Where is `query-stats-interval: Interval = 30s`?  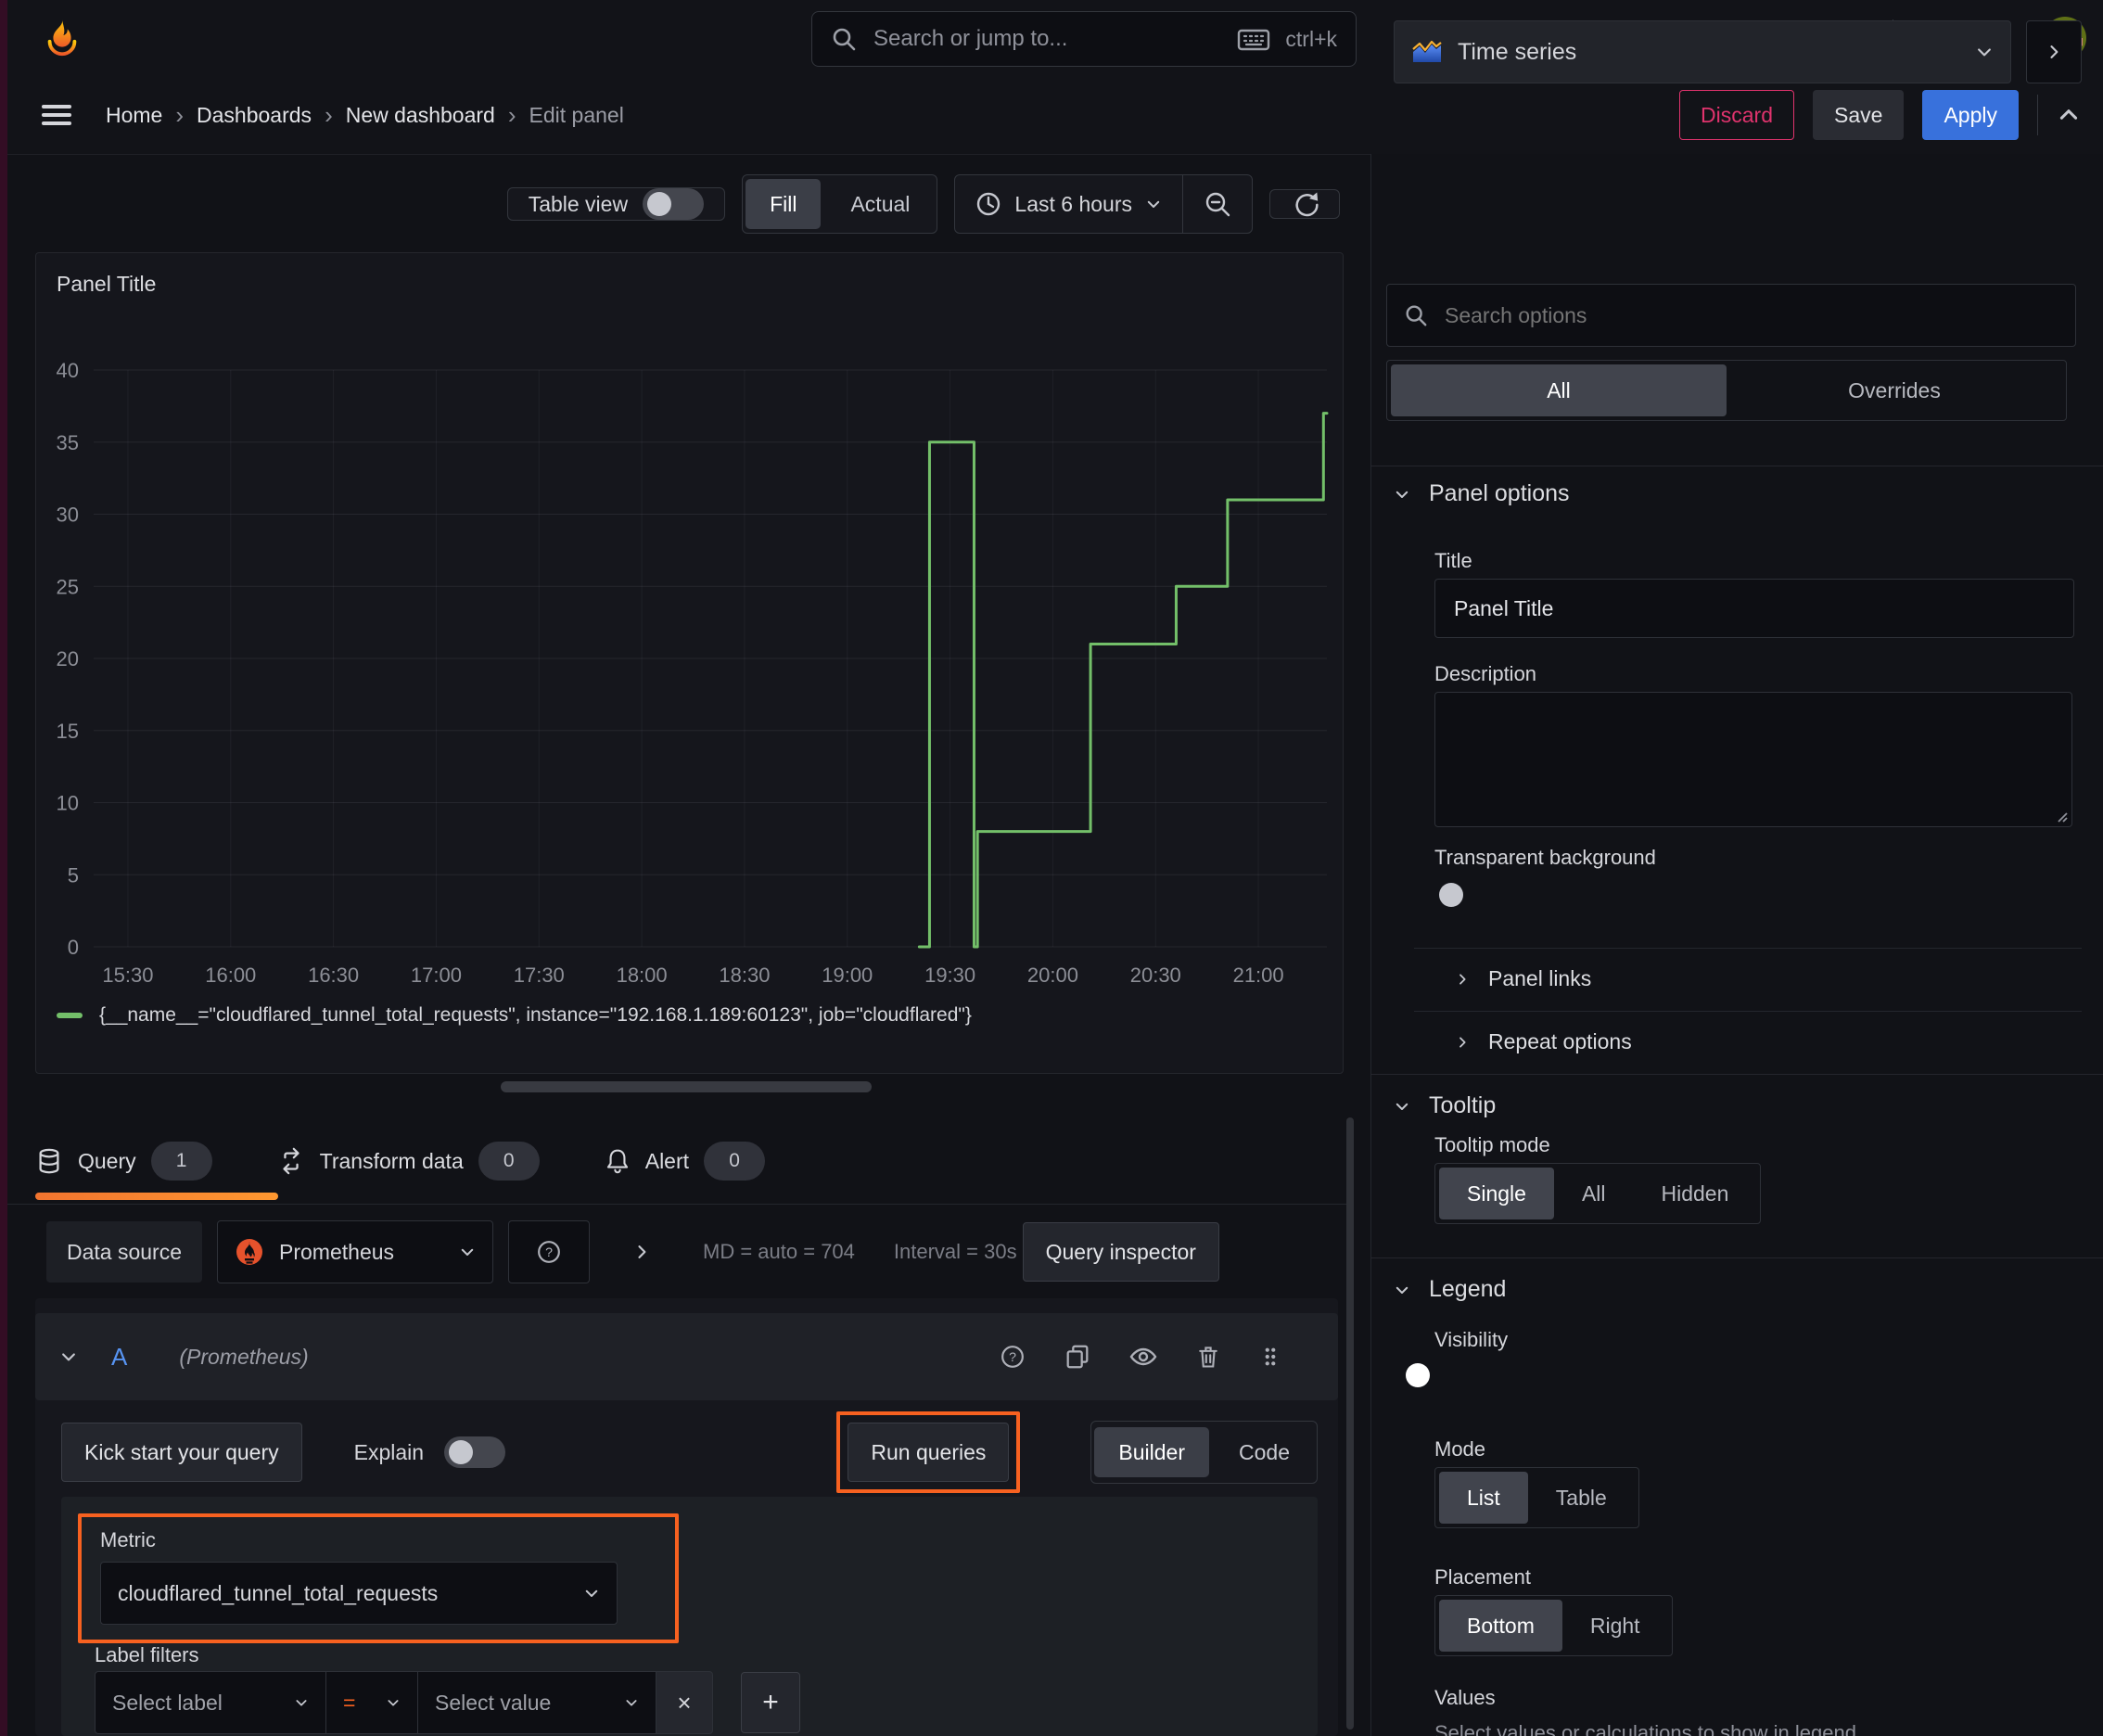 query-stats-interval: Interval = 30s is located at coordinates (955, 1251).